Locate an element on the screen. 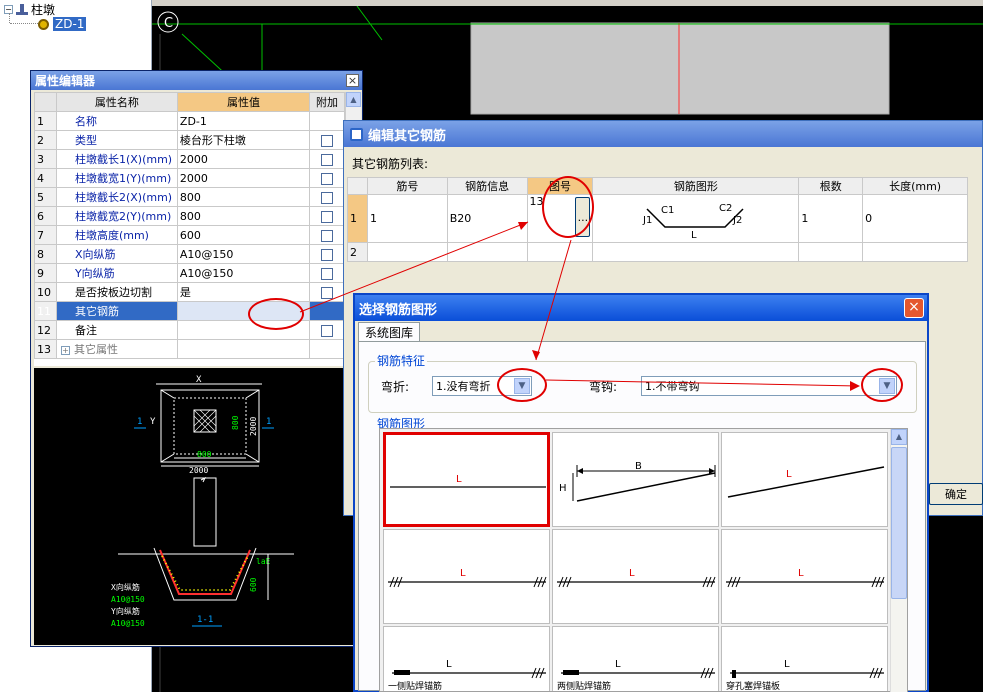  property-value: ZD-1 is located at coordinates (243, 121).